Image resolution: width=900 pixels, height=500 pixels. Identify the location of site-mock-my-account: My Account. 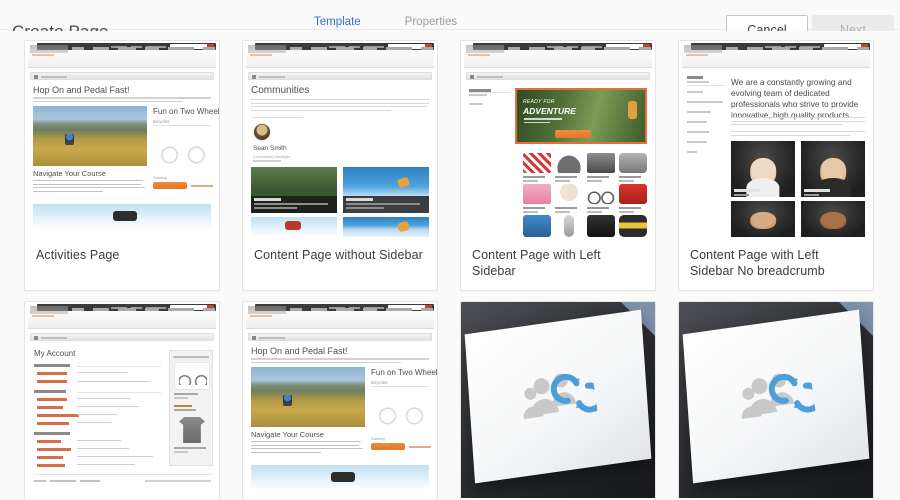
(122, 400).